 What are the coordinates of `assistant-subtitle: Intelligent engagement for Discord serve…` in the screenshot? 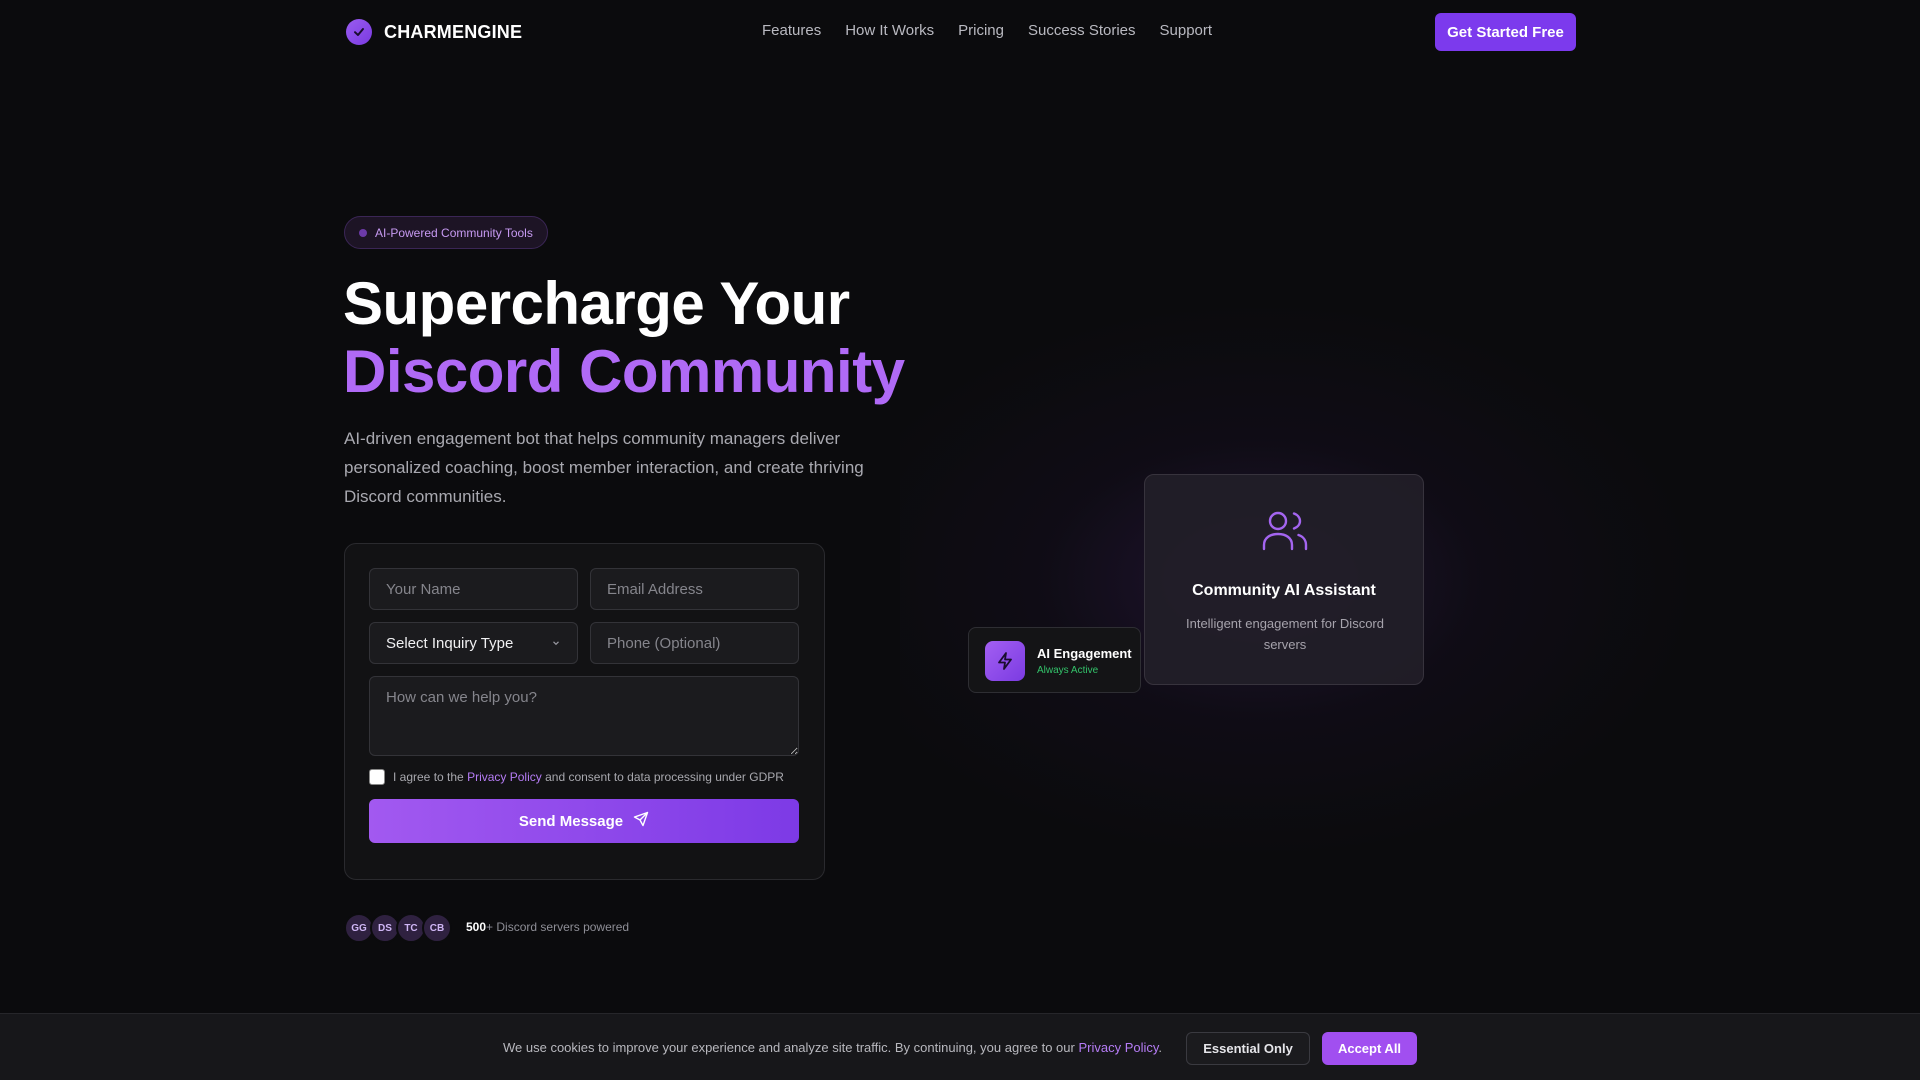 It's located at (1284, 634).